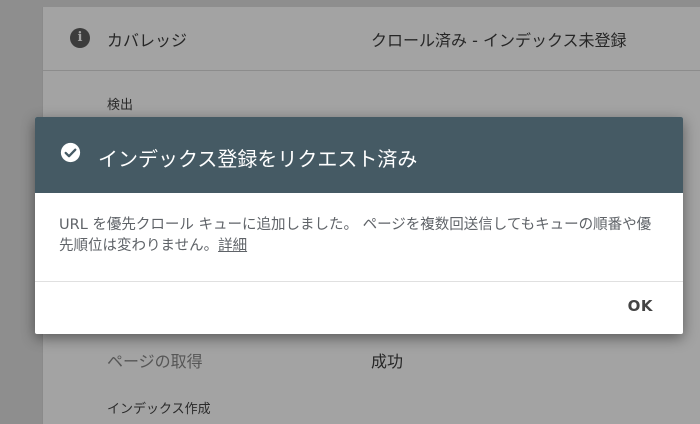  I want to click on indexing-heading: インデックス作成, so click(159, 409).